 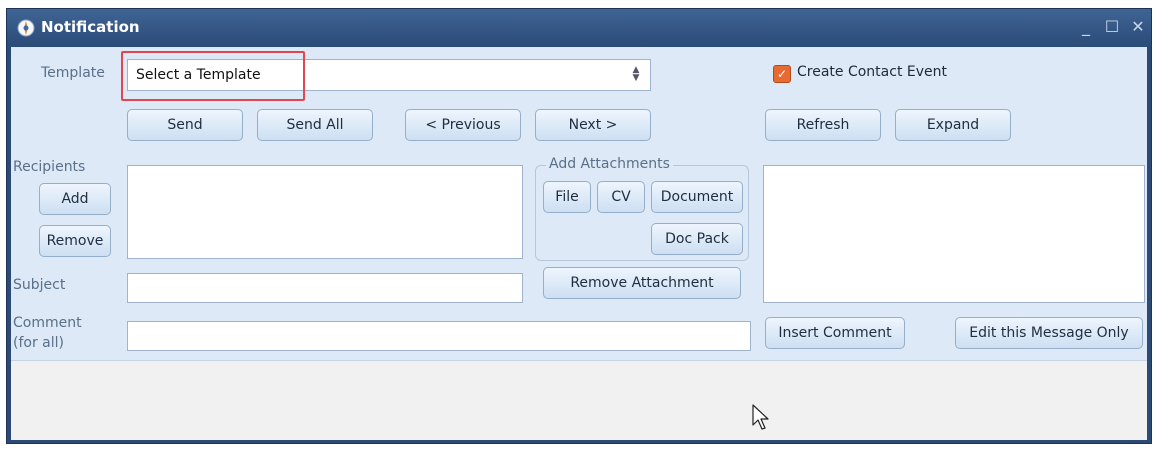 What do you see at coordinates (315, 125) in the screenshot?
I see `send-all-button: Send All` at bounding box center [315, 125].